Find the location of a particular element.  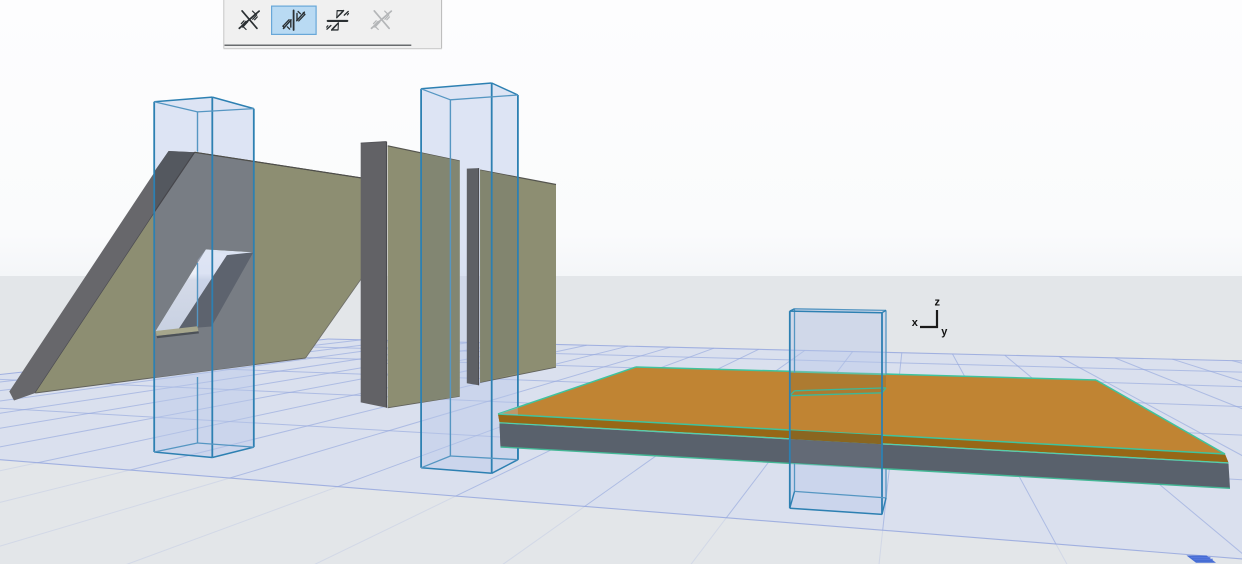

svg-text: x is located at coordinates (915, 323).